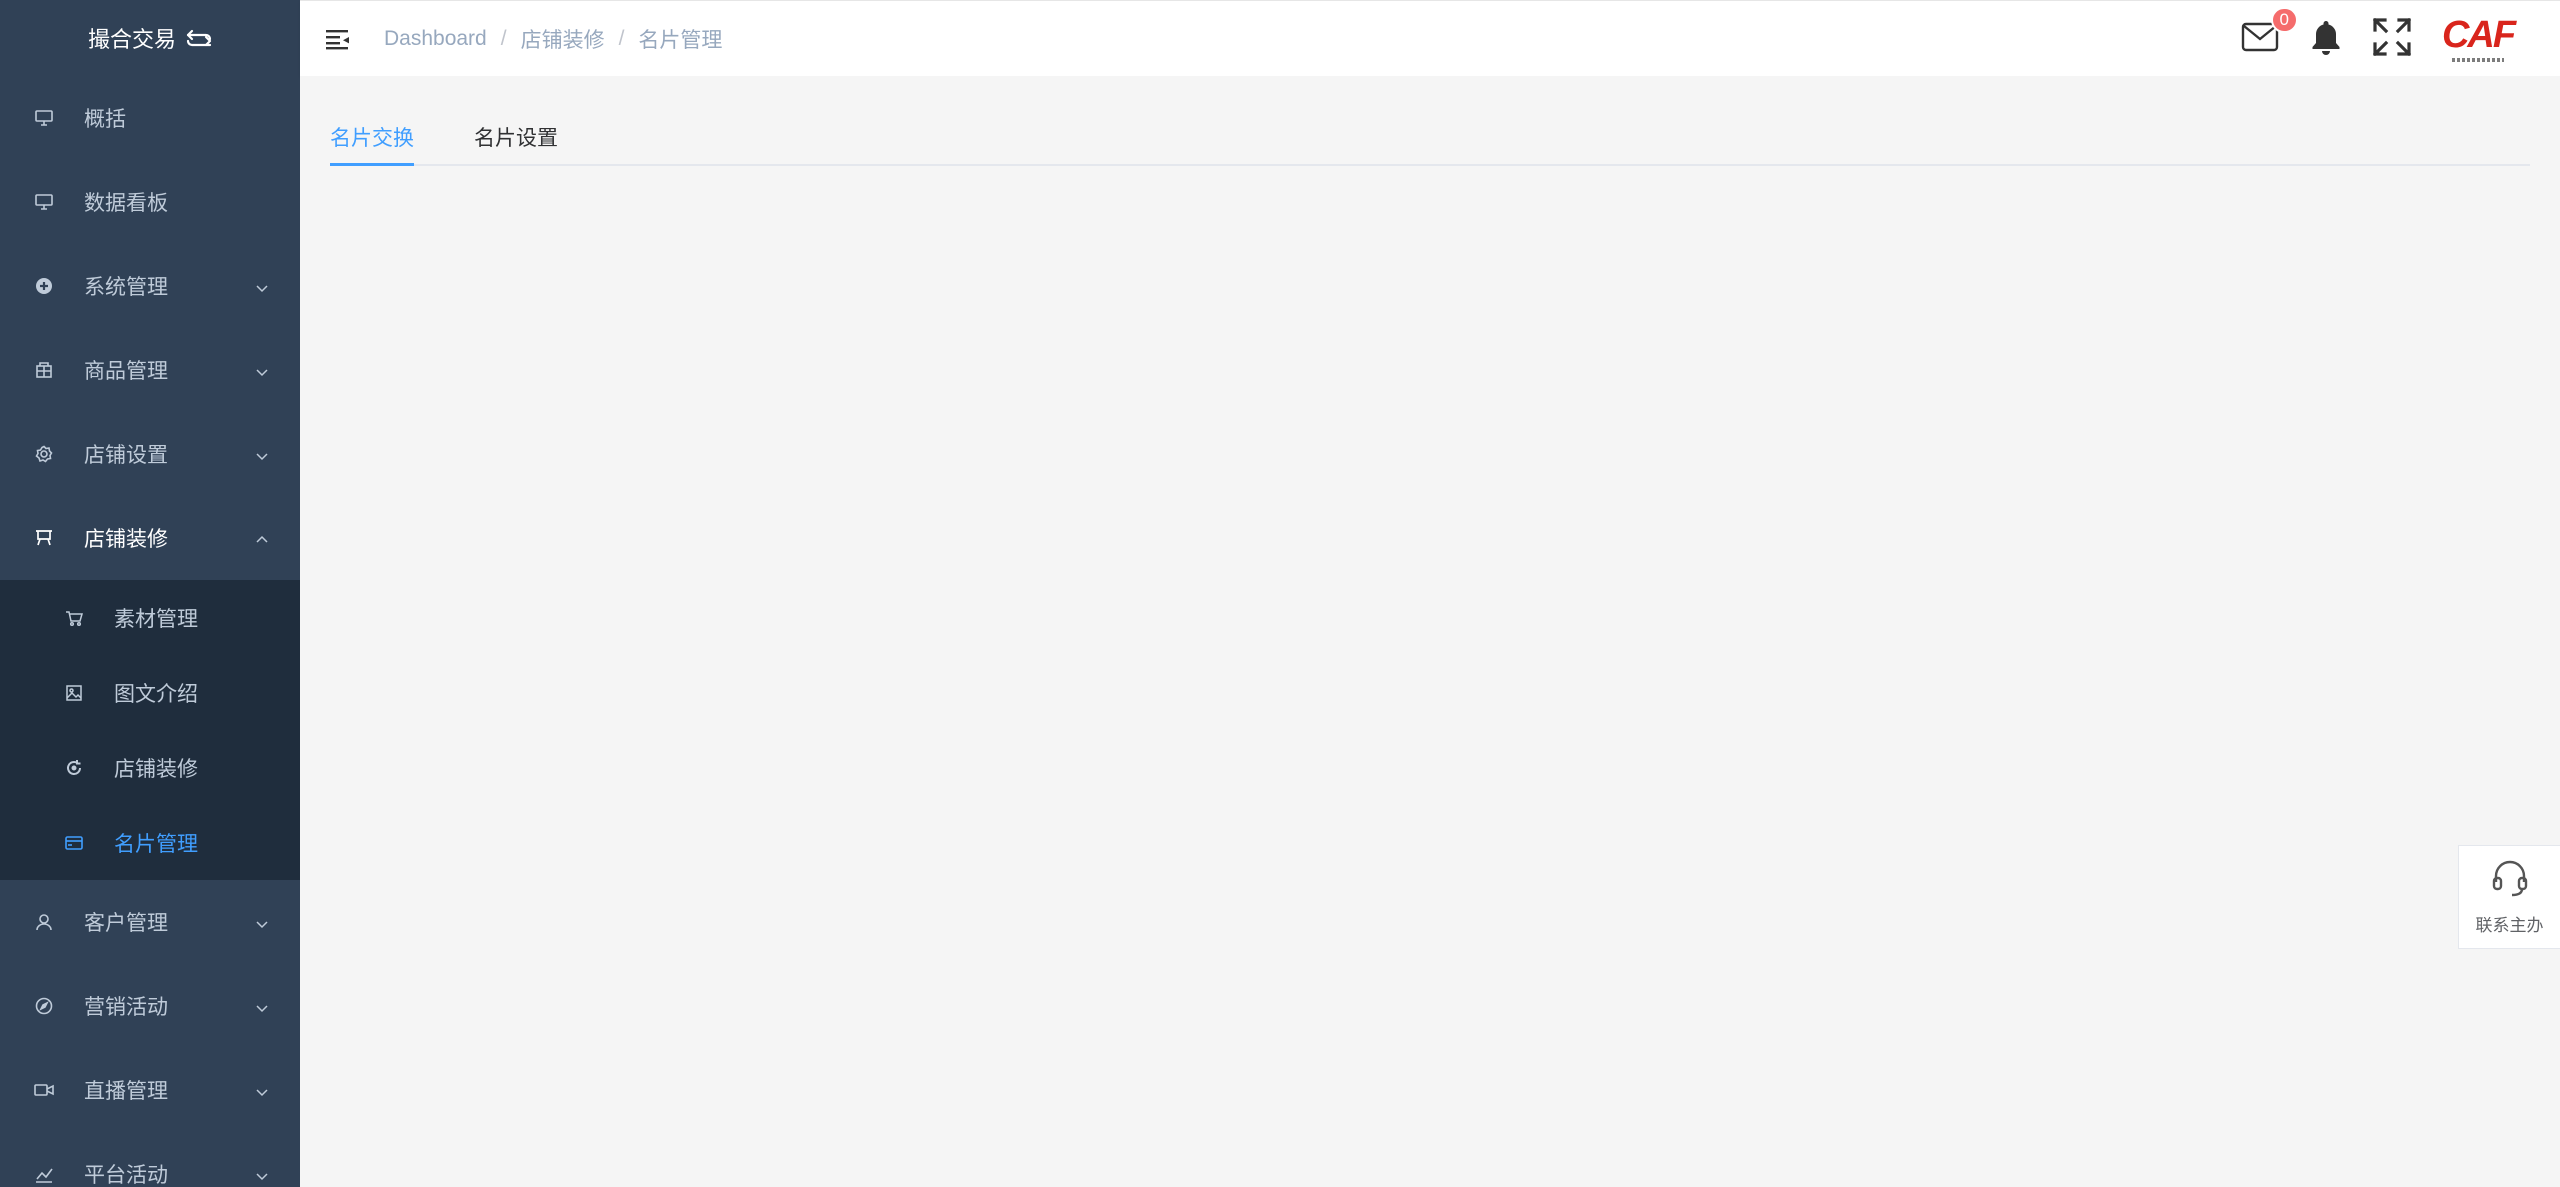 The height and width of the screenshot is (1187, 2560). What do you see at coordinates (126, 1175) in the screenshot?
I see `sidebar-item-label: 平台活动` at bounding box center [126, 1175].